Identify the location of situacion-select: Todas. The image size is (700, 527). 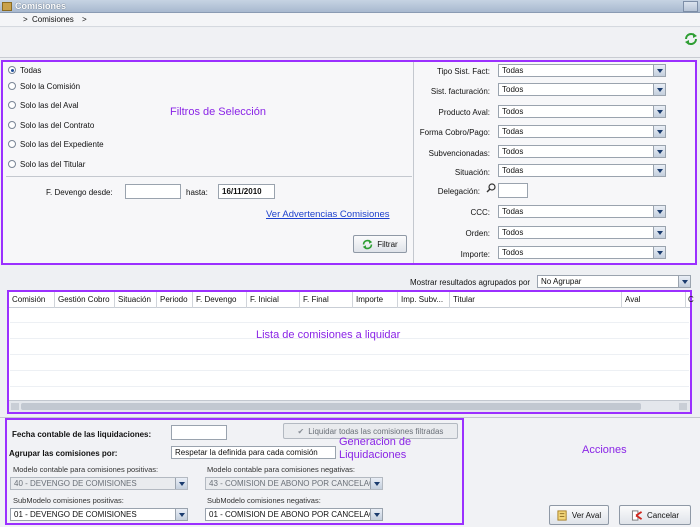
(582, 170).